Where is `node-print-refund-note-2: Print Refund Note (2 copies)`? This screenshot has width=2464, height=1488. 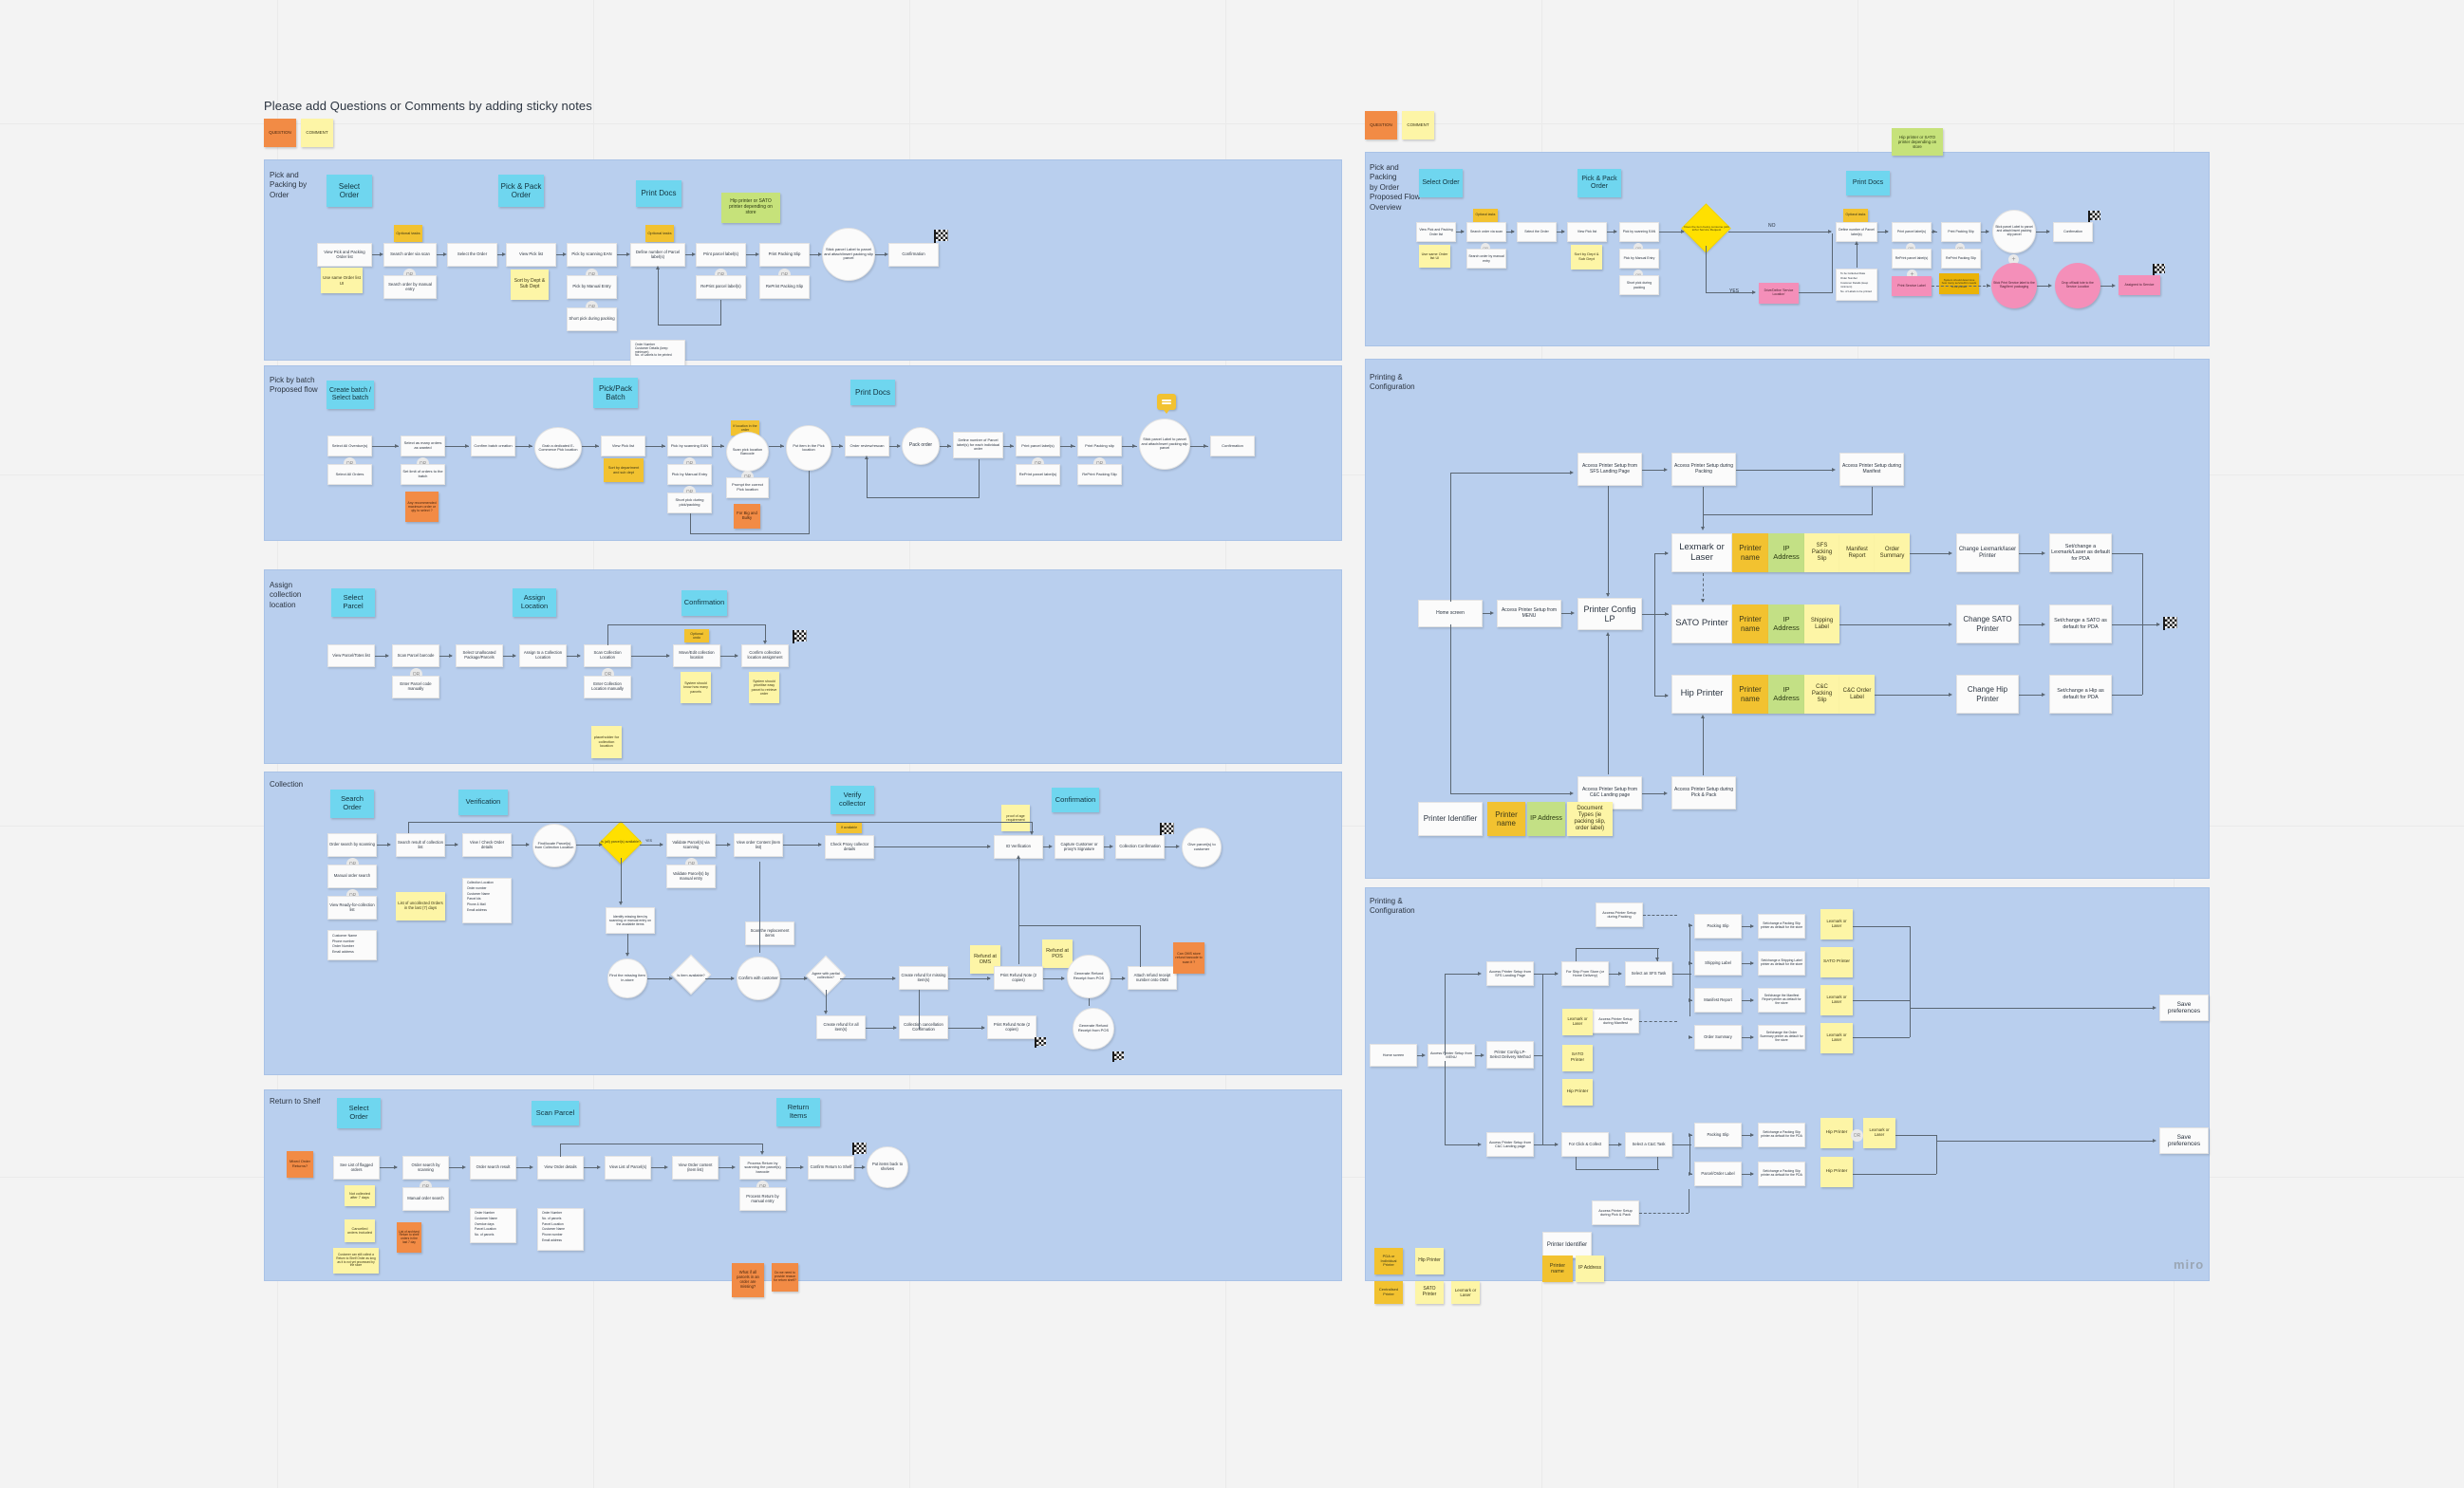 node-print-refund-note-2: Print Refund Note (2 copies) is located at coordinates (1011, 1027).